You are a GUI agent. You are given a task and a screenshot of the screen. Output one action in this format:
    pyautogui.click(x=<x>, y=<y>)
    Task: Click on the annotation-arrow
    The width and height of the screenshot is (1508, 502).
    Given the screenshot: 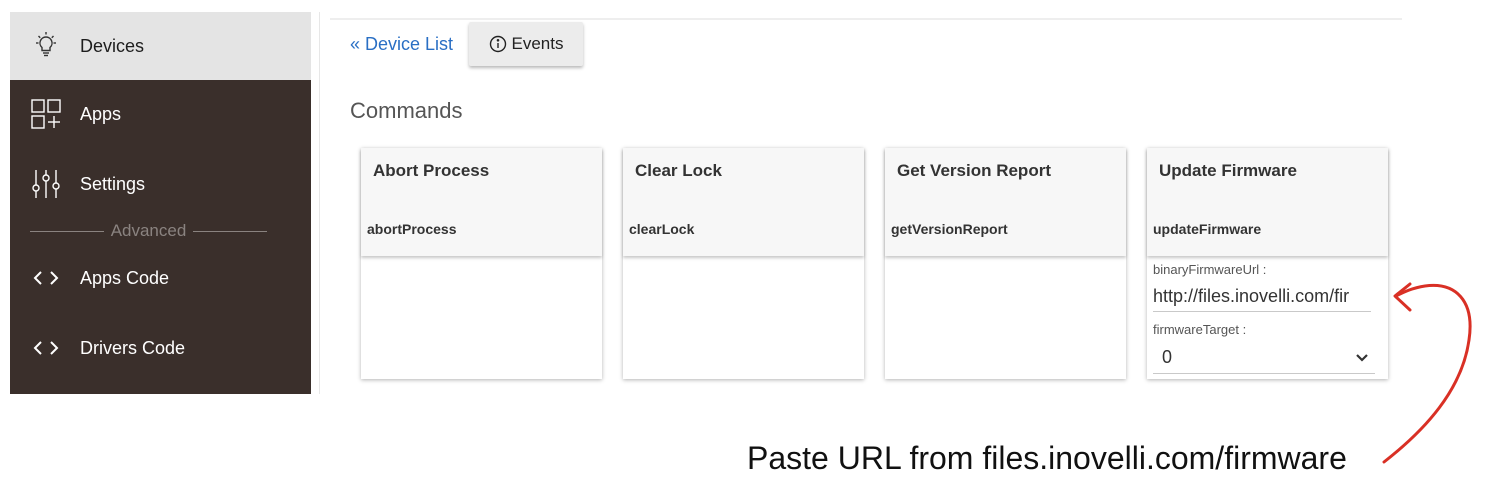 What is the action you would take?
    pyautogui.click(x=1427, y=373)
    